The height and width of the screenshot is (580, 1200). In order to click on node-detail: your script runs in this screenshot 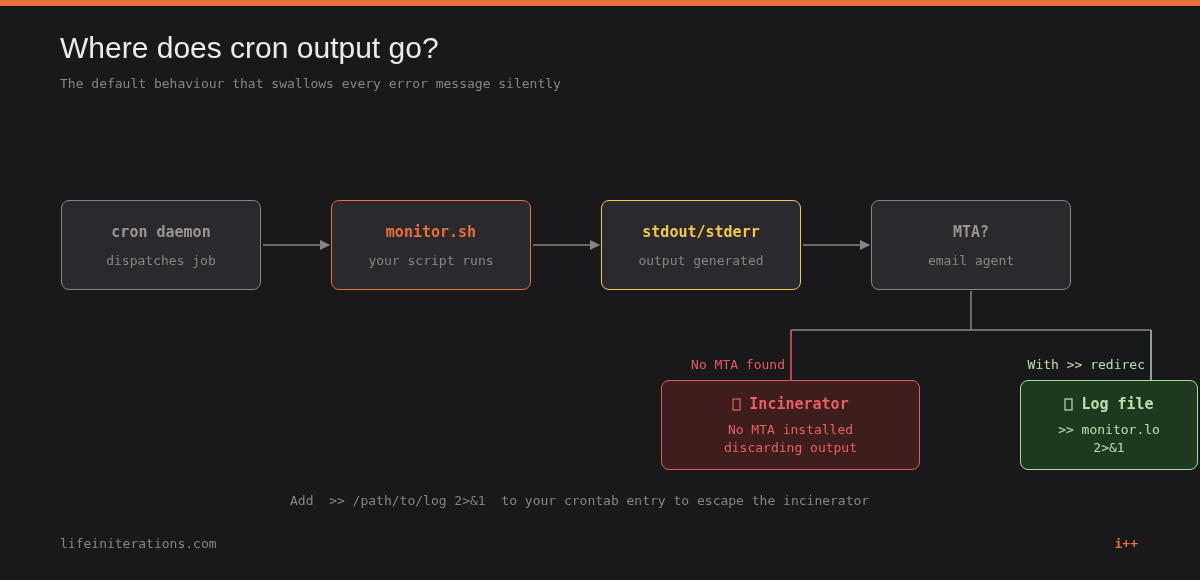, I will do `click(431, 260)`.